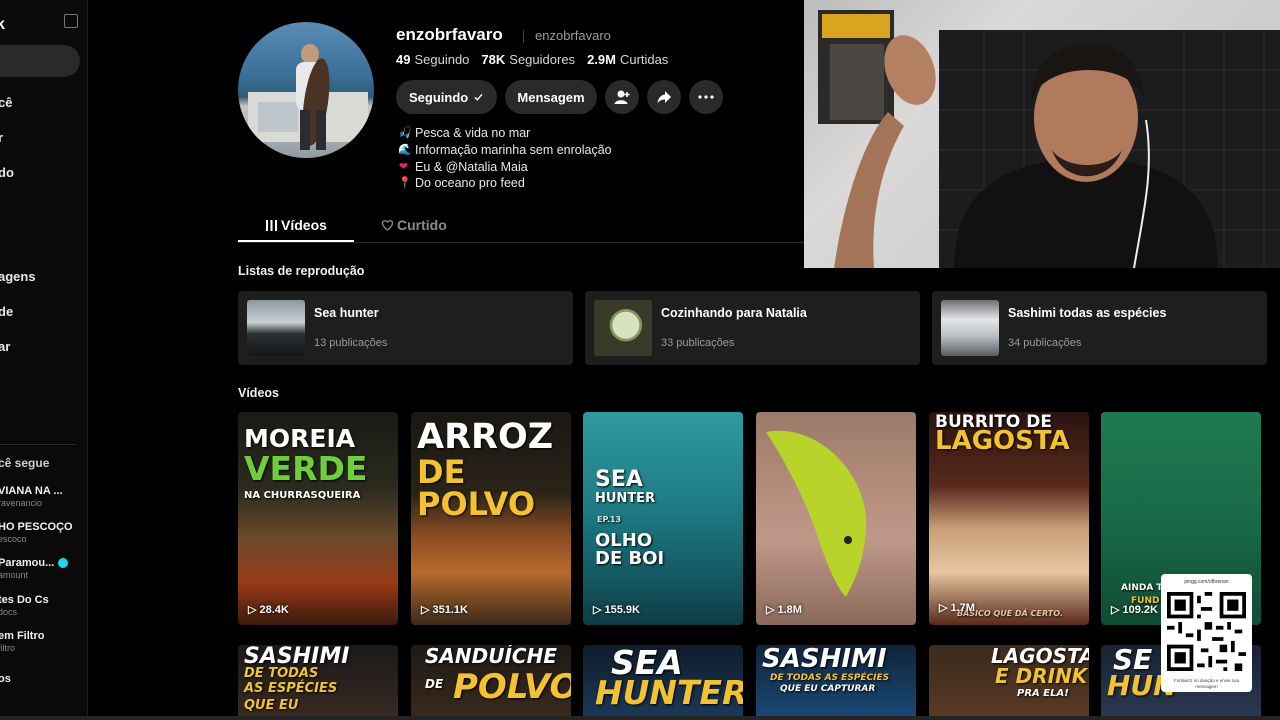  Describe the element at coordinates (816, 513) in the screenshot. I see `moray-eel-image` at that location.